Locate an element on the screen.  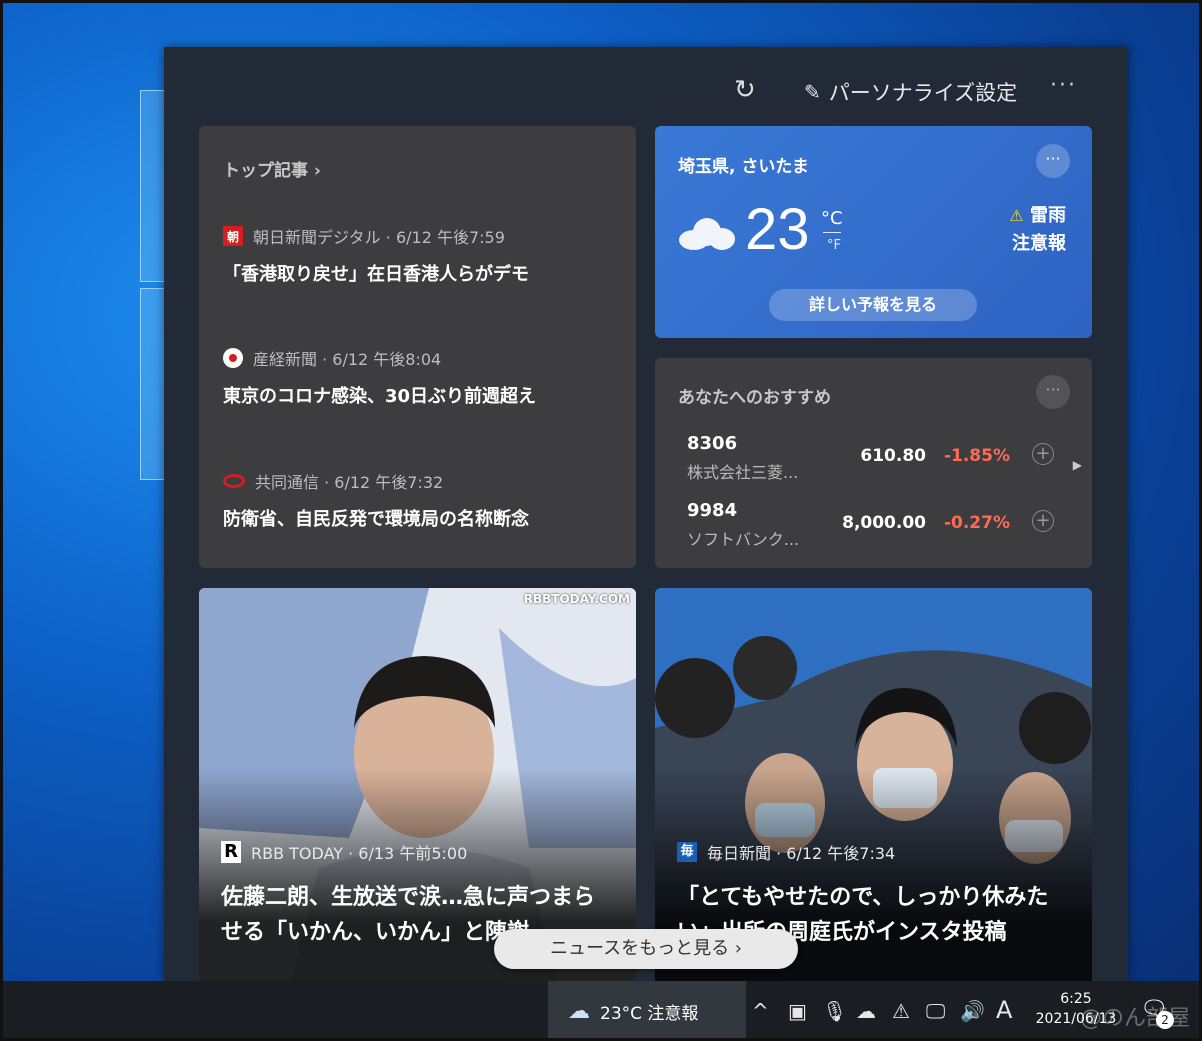
story-source: 朝日新聞デジタル · 6/12 午後7:59 is located at coordinates (379, 237).